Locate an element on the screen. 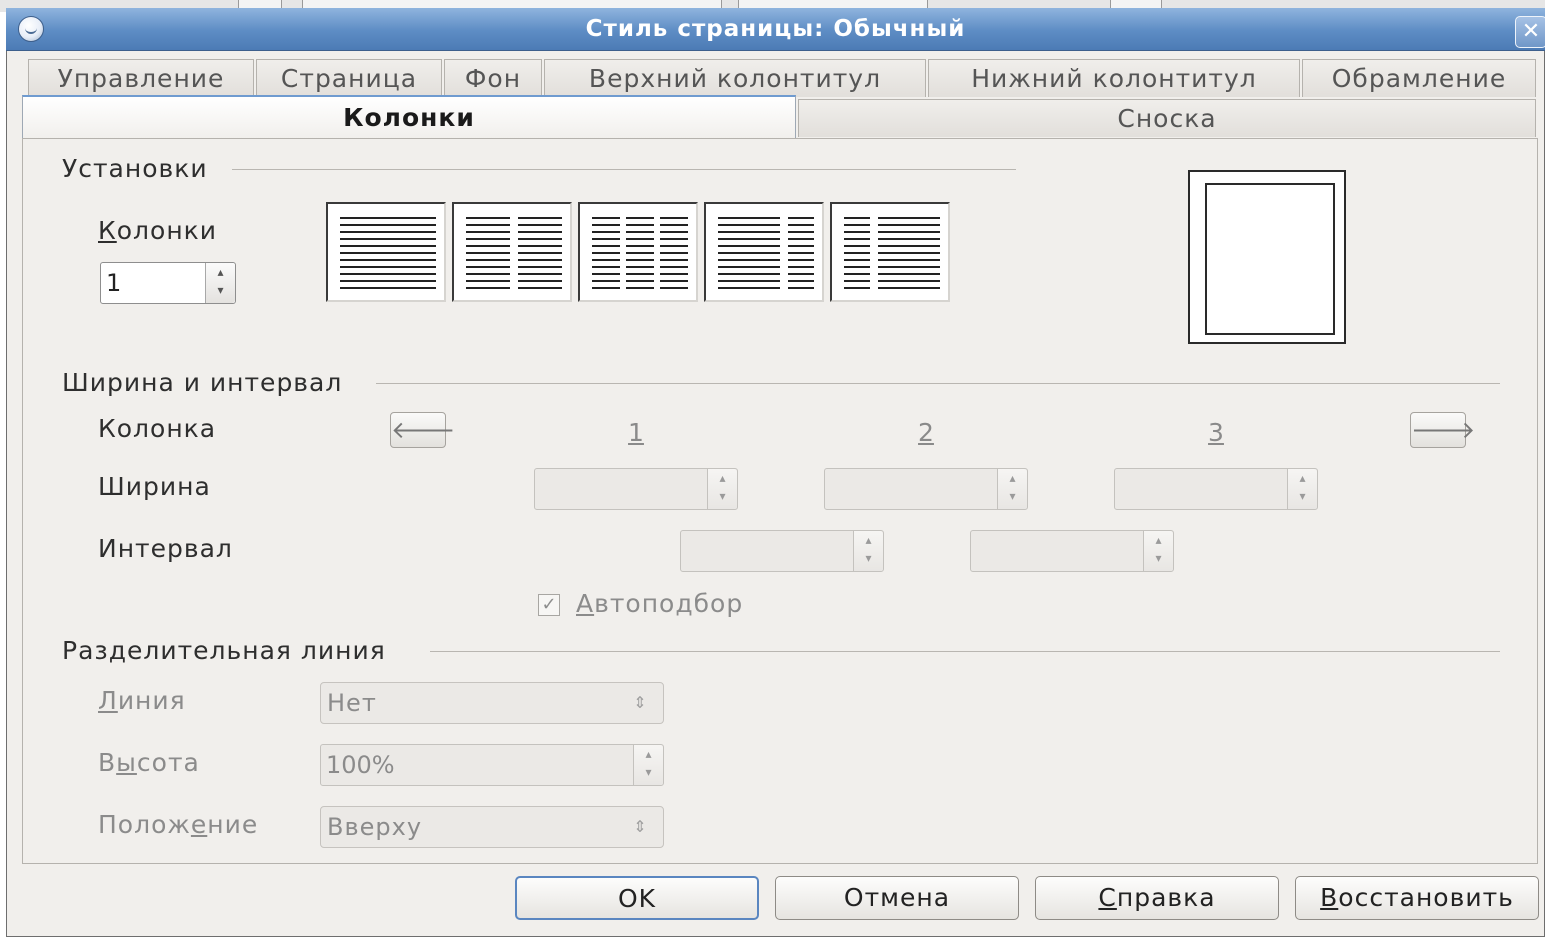 This screenshot has width=1545, height=937. columns-label-rest: олонки is located at coordinates (167, 230).